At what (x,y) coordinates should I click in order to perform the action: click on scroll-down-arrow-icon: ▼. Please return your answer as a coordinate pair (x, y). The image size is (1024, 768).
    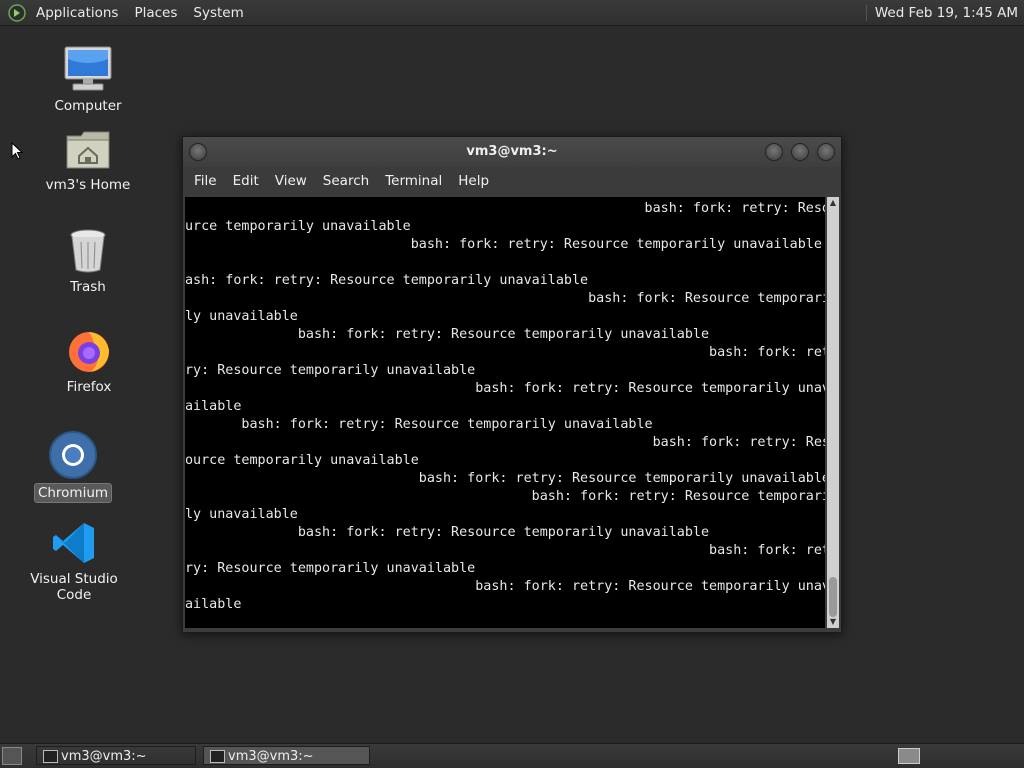
    Looking at the image, I should click on (833, 622).